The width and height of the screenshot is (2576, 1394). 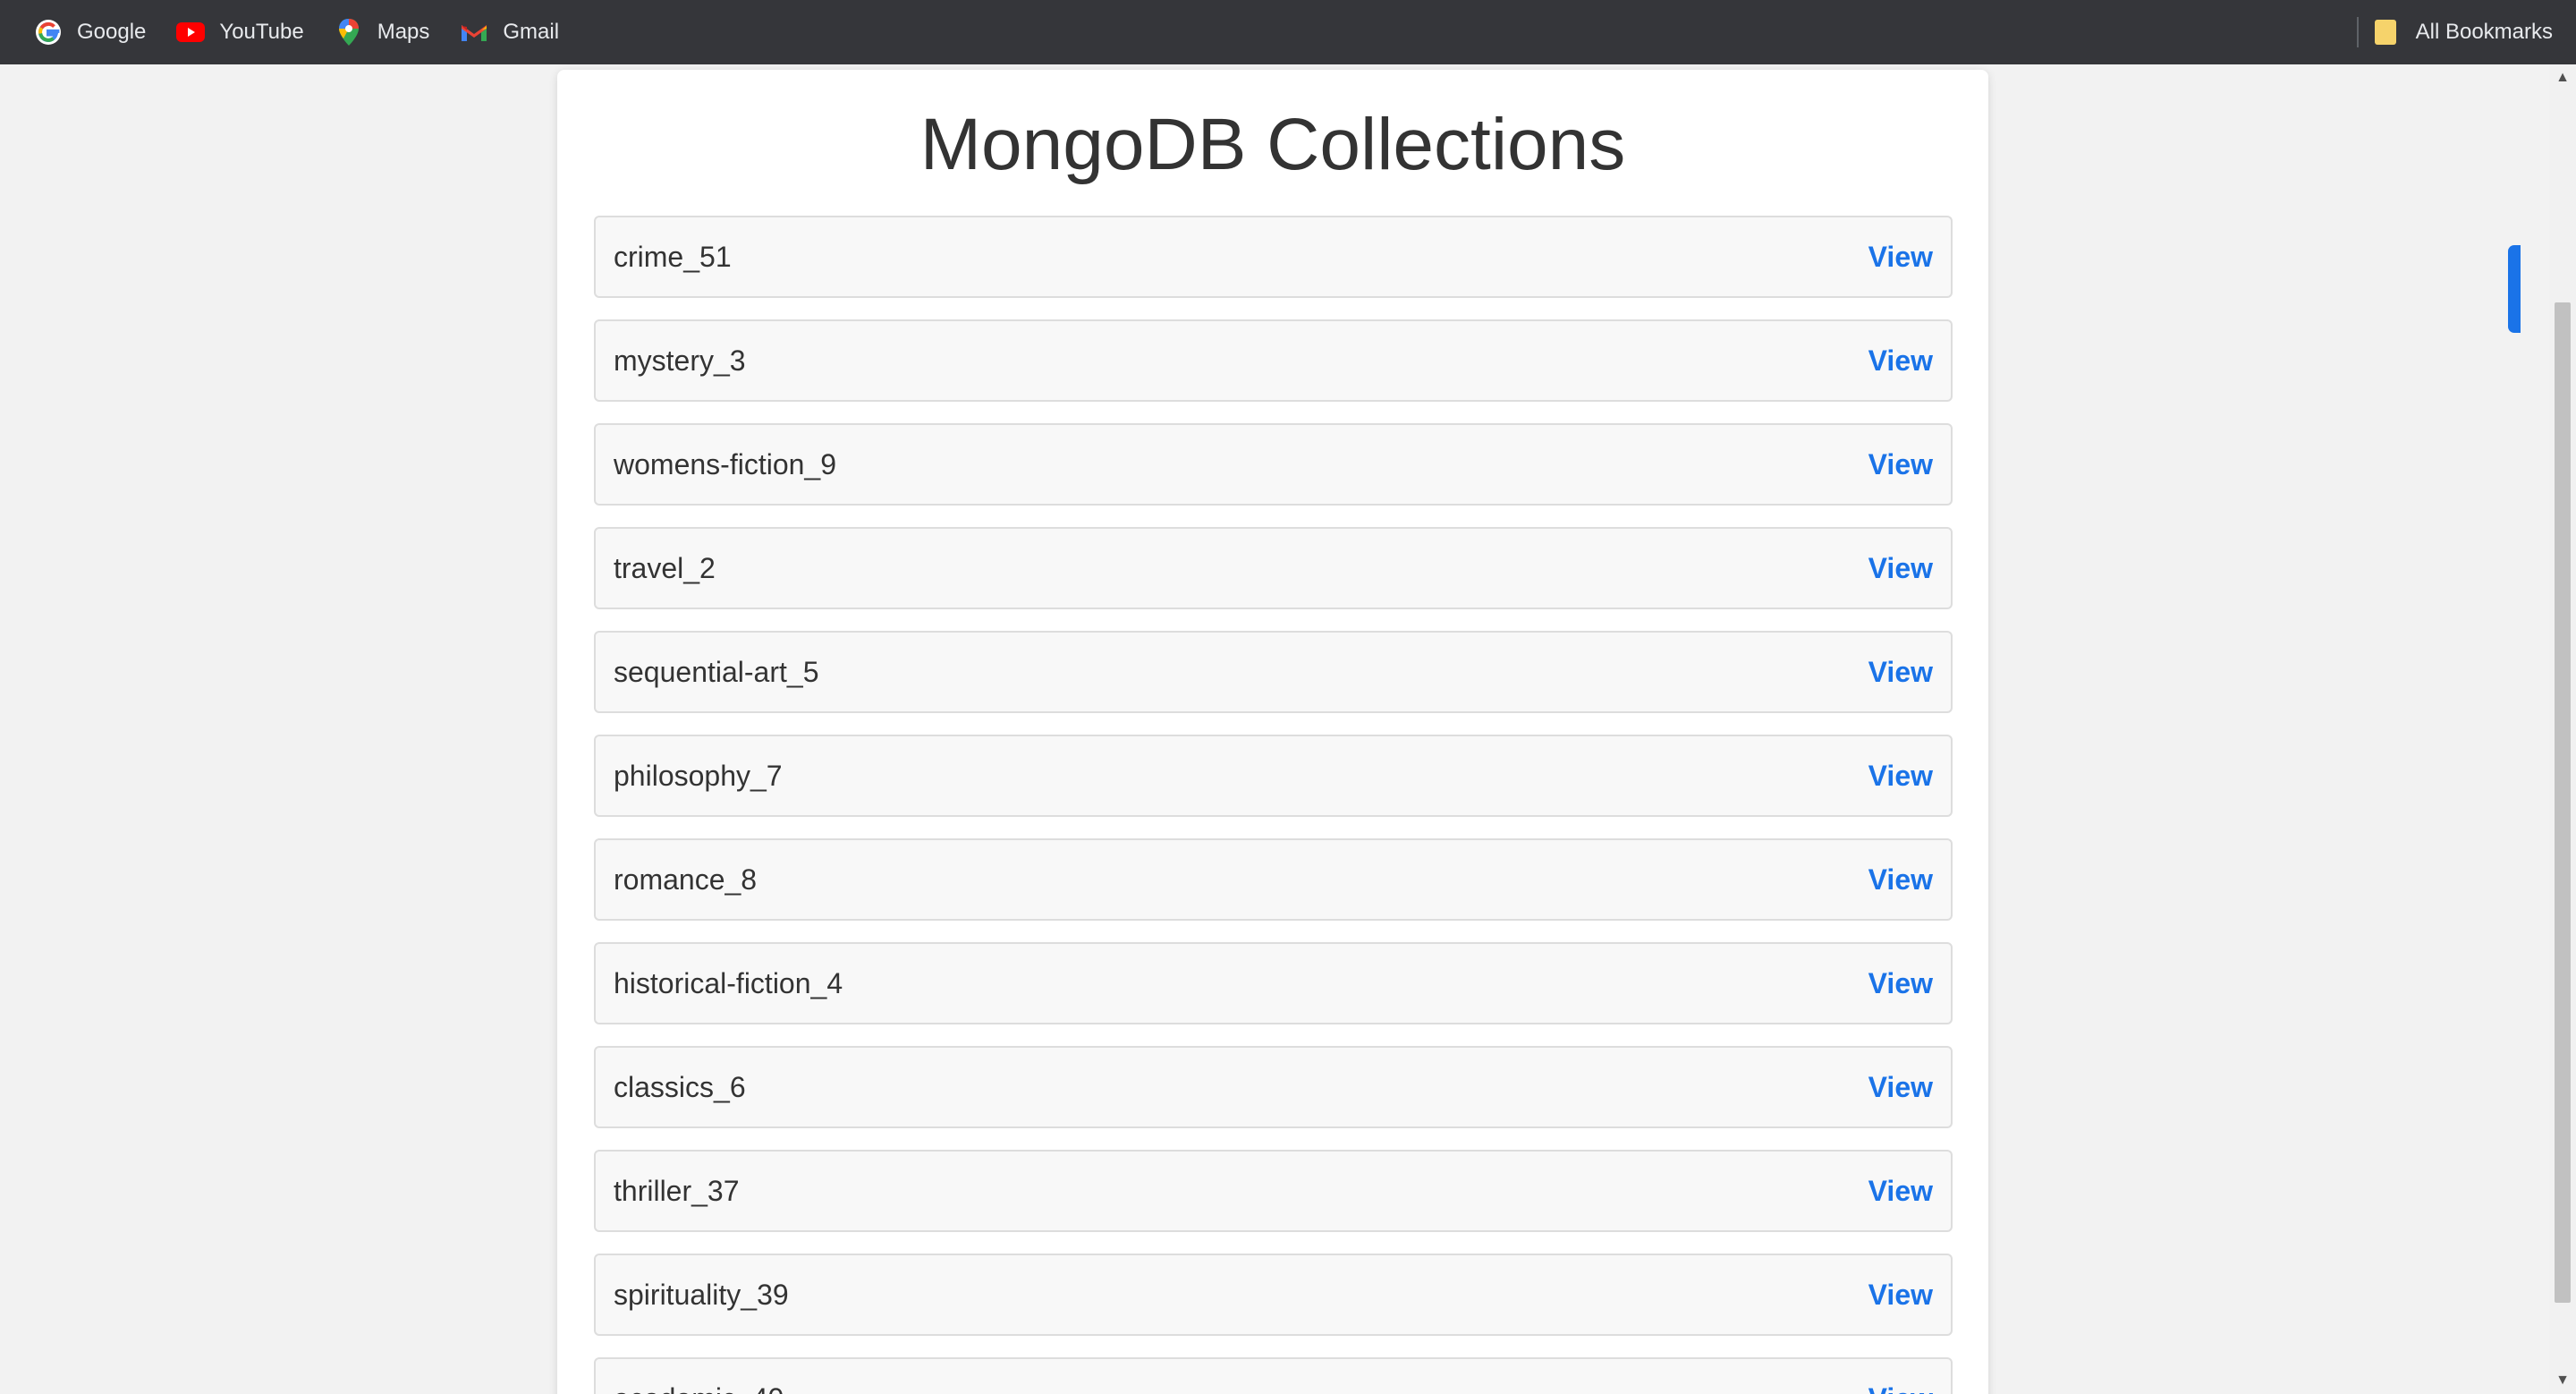 I want to click on collection-name: historical-fiction_4, so click(x=728, y=983).